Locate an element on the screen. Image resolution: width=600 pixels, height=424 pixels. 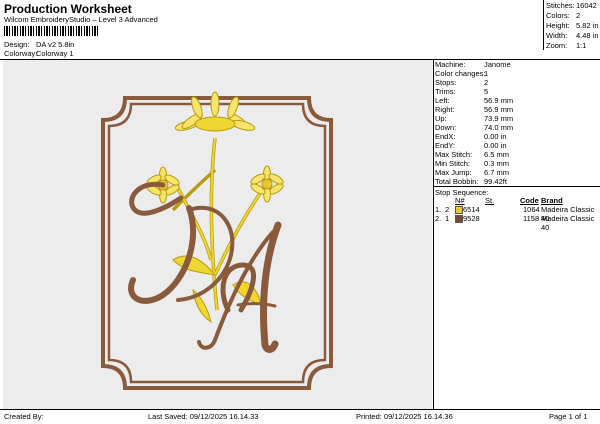
design-label: Design: is located at coordinates (17, 44).